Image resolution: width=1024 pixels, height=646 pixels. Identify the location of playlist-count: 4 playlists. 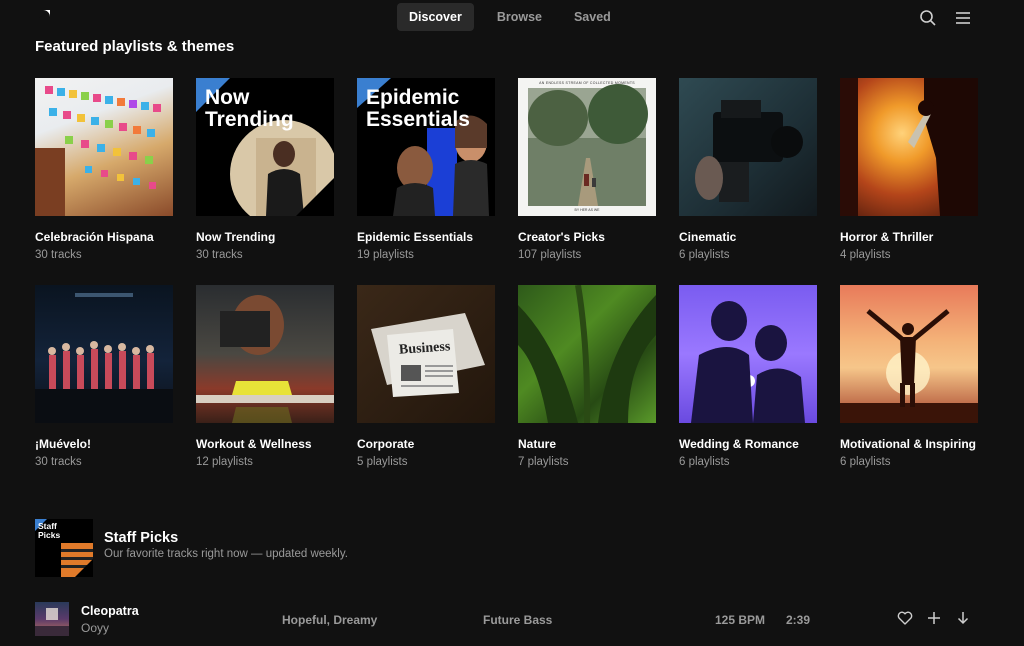
(865, 255).